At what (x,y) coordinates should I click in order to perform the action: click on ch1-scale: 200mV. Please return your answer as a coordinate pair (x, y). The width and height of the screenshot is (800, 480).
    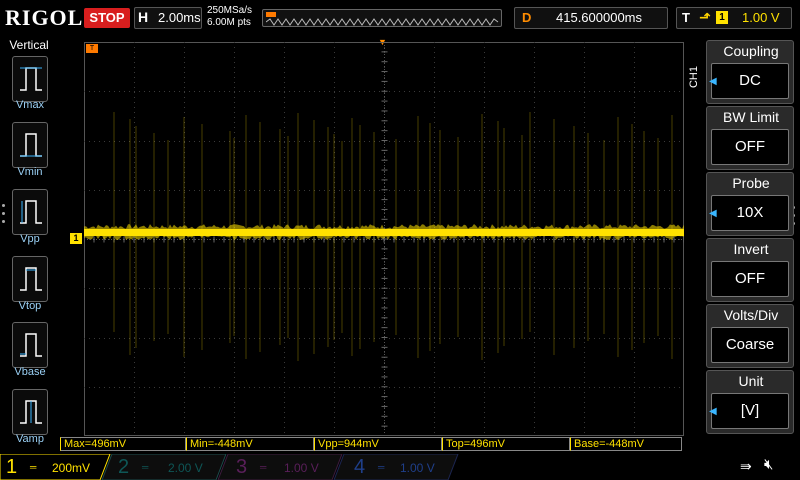
    Looking at the image, I should click on (71, 468).